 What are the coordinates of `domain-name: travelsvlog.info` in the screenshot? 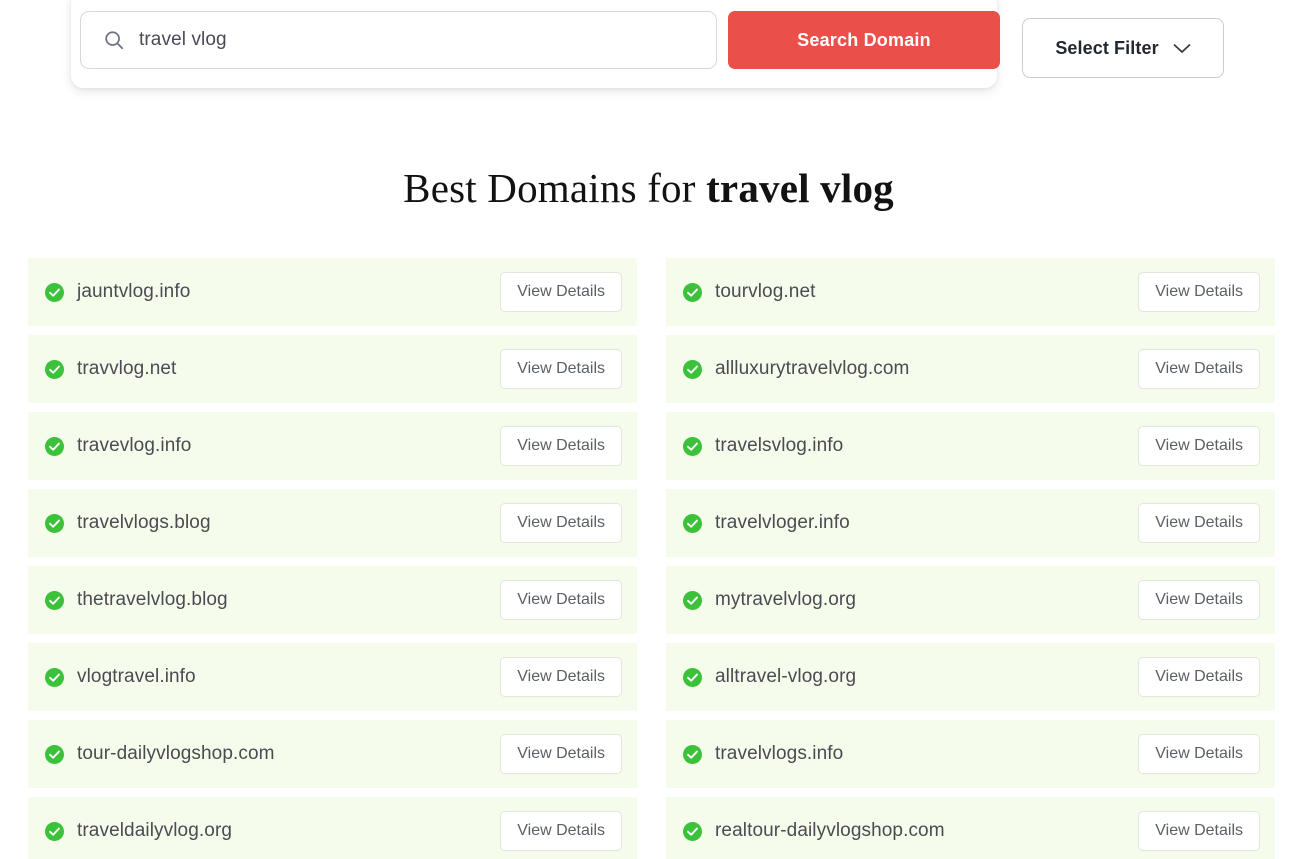 It's located at (779, 445).